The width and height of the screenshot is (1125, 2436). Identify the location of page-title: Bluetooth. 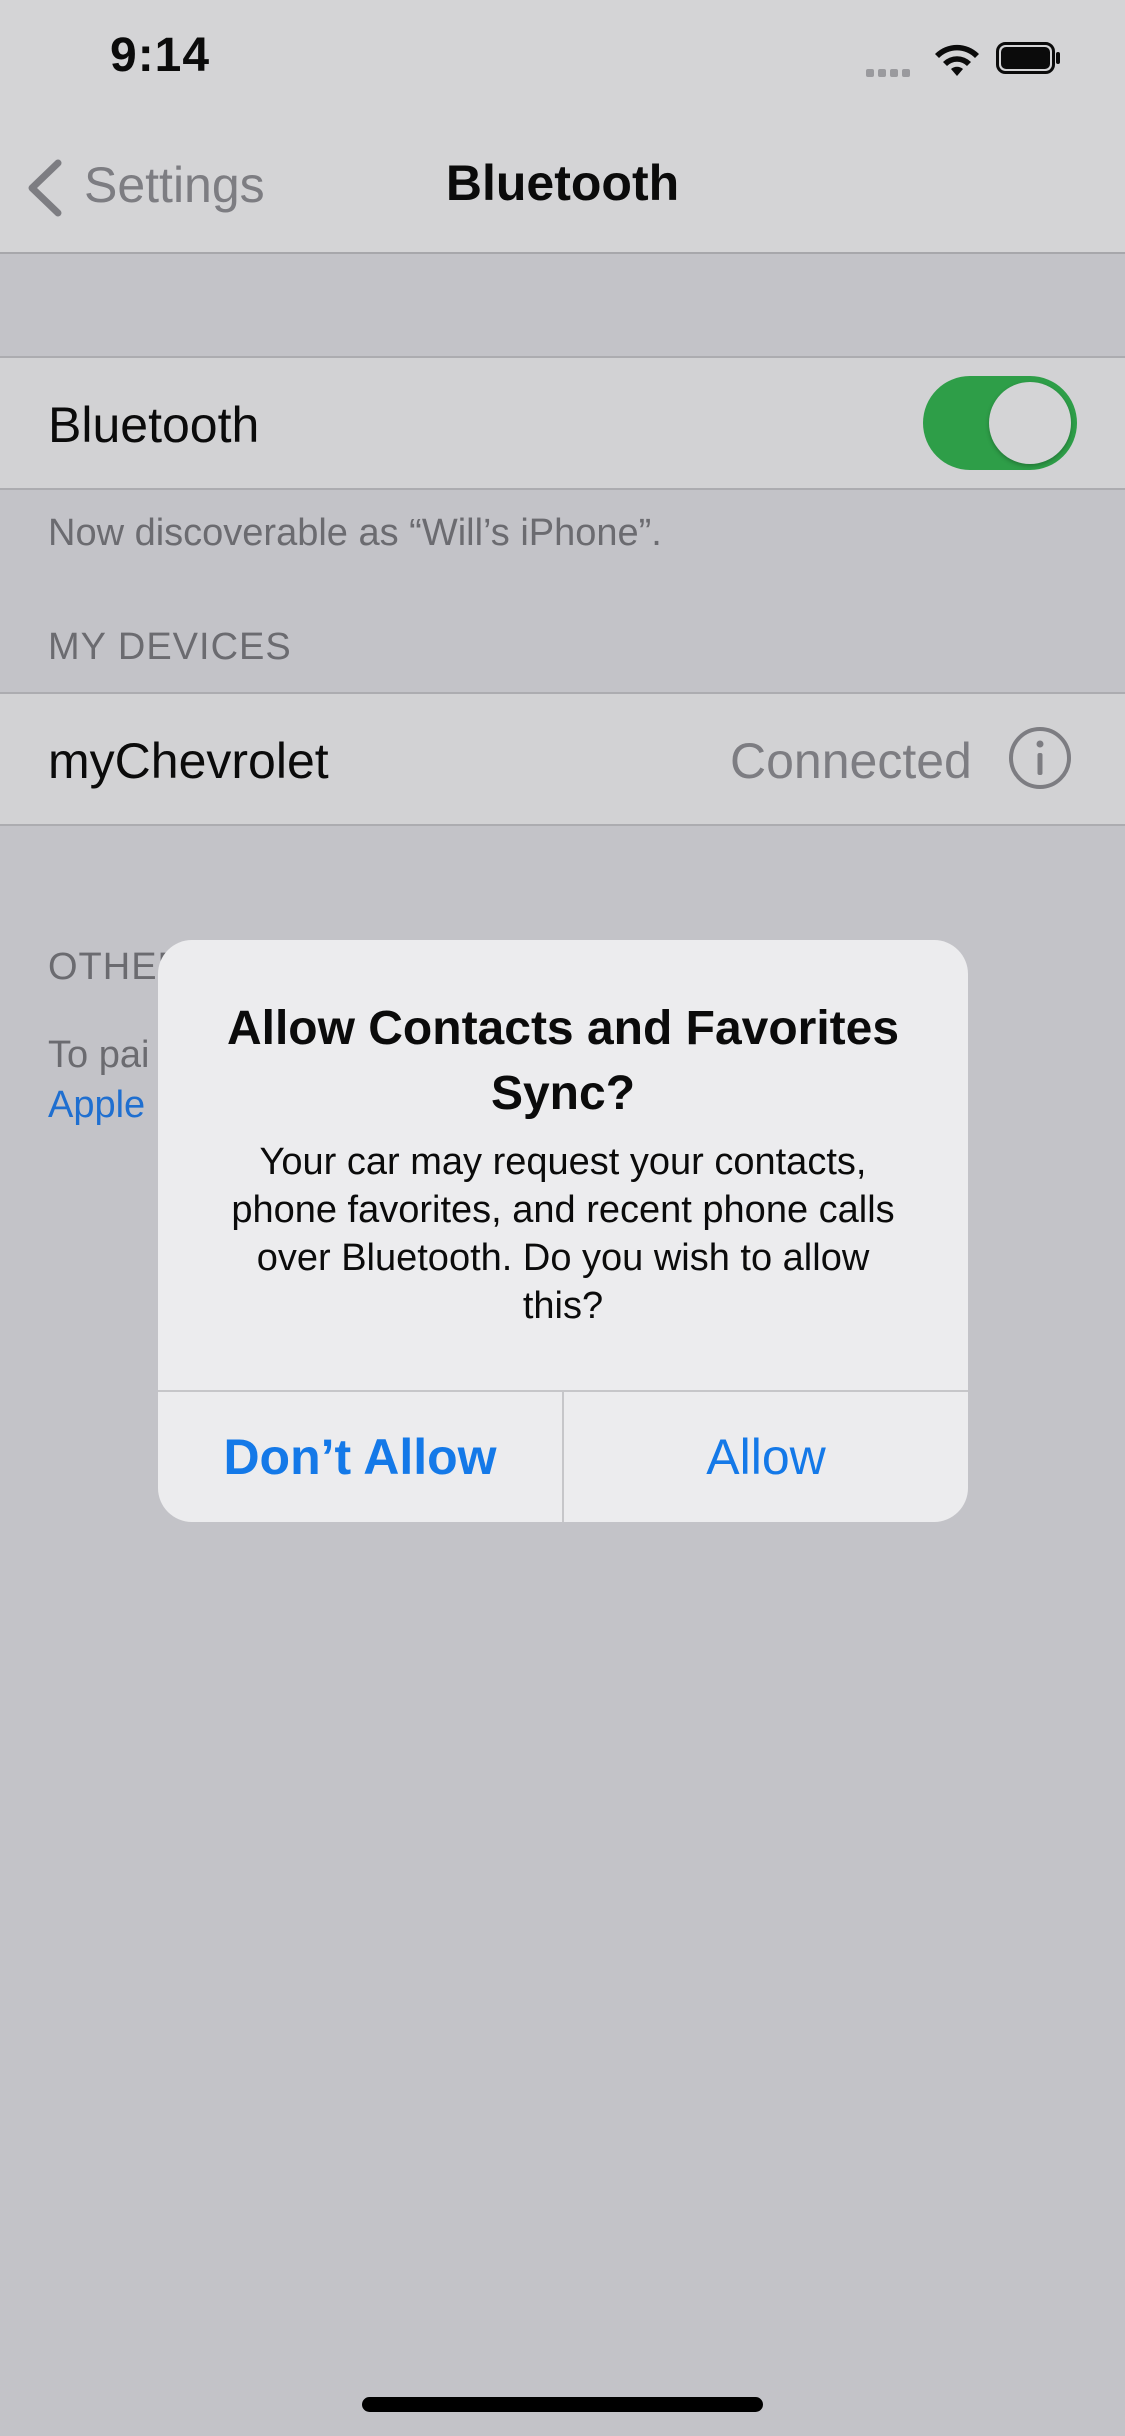
(562, 183).